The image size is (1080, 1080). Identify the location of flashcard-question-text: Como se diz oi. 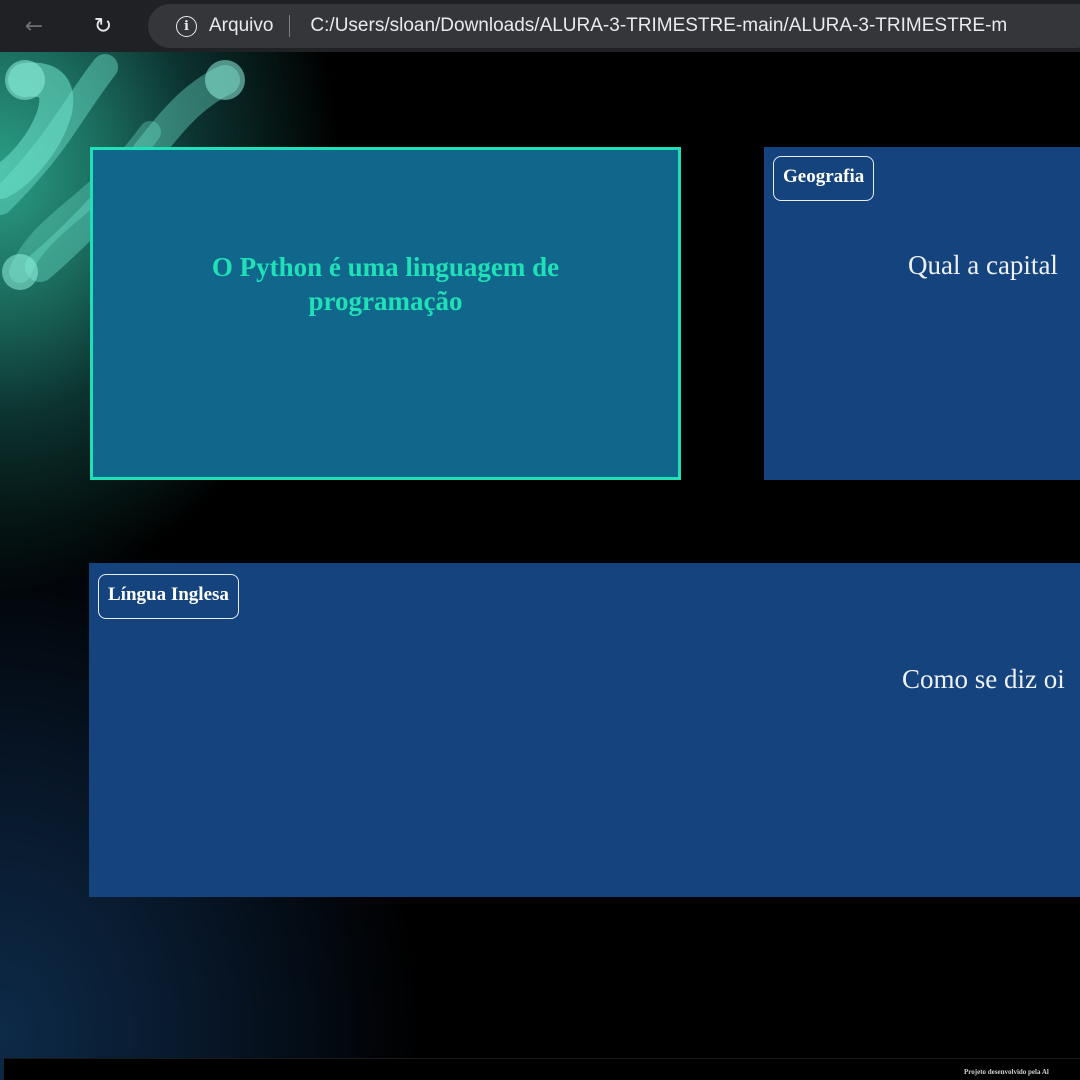
(983, 679).